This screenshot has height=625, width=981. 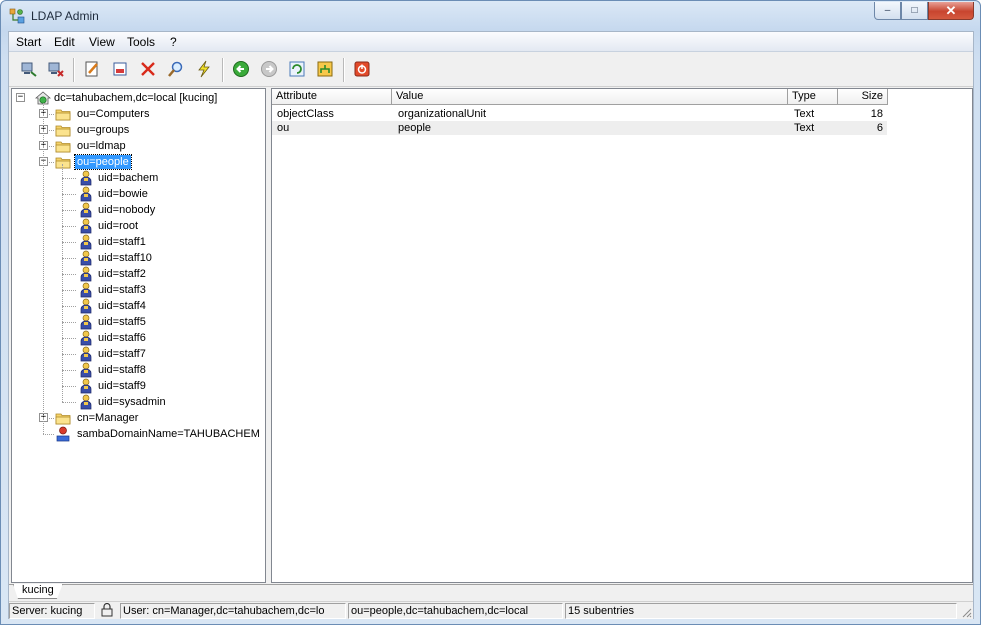 I want to click on menu-tools: Tools, so click(x=141, y=42).